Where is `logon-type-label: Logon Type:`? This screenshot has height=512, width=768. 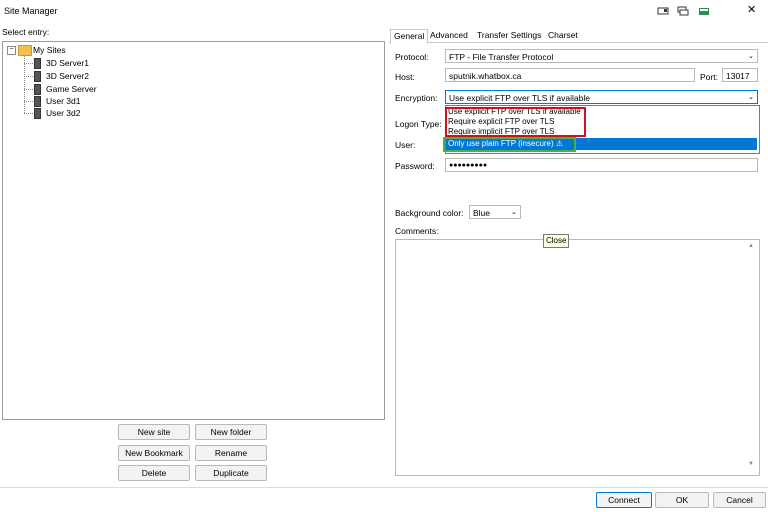 logon-type-label: Logon Type: is located at coordinates (418, 124).